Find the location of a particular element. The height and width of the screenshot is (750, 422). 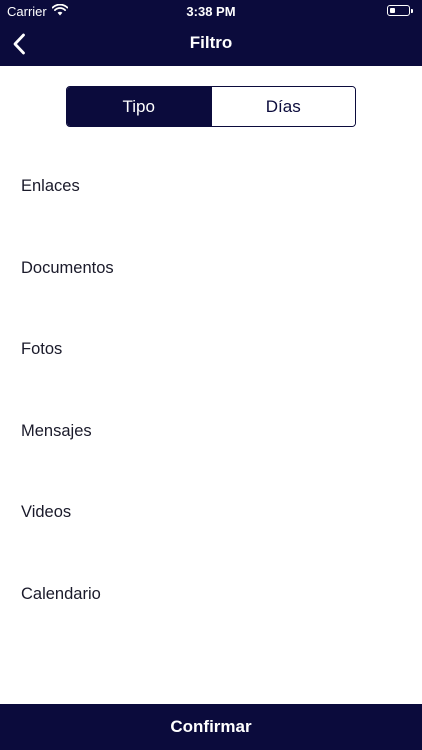

list-item-documentos: Documentos is located at coordinates (211, 269).